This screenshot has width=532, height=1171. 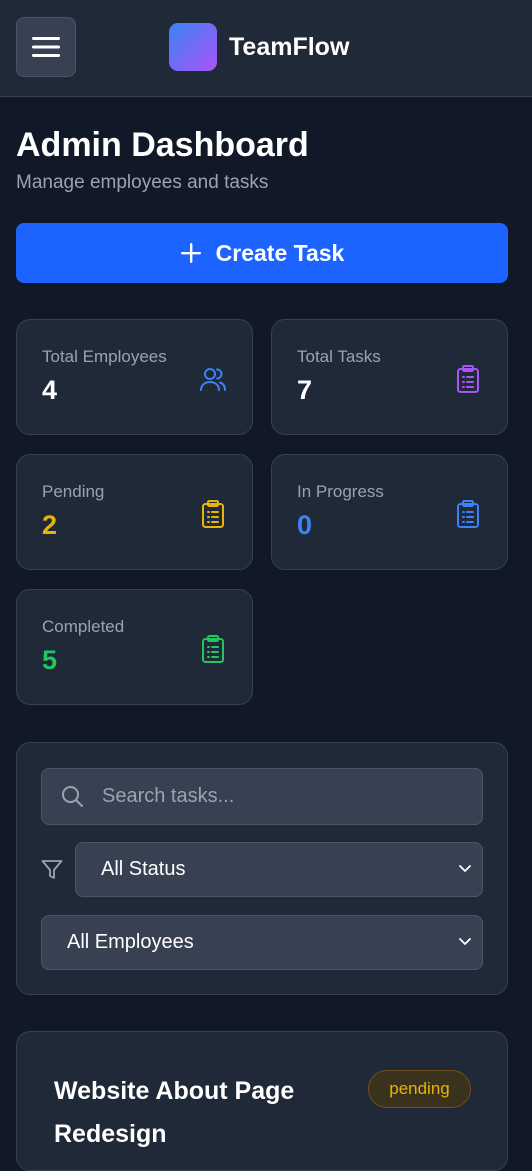 What do you see at coordinates (279, 869) in the screenshot?
I see `status-select: All Status` at bounding box center [279, 869].